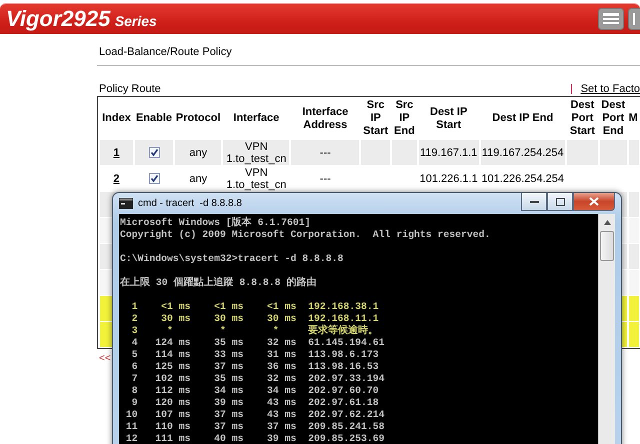 The height and width of the screenshot is (444, 640). Describe the element at coordinates (449, 152) in the screenshot. I see `table-cell: 119.167.1.1` at that location.